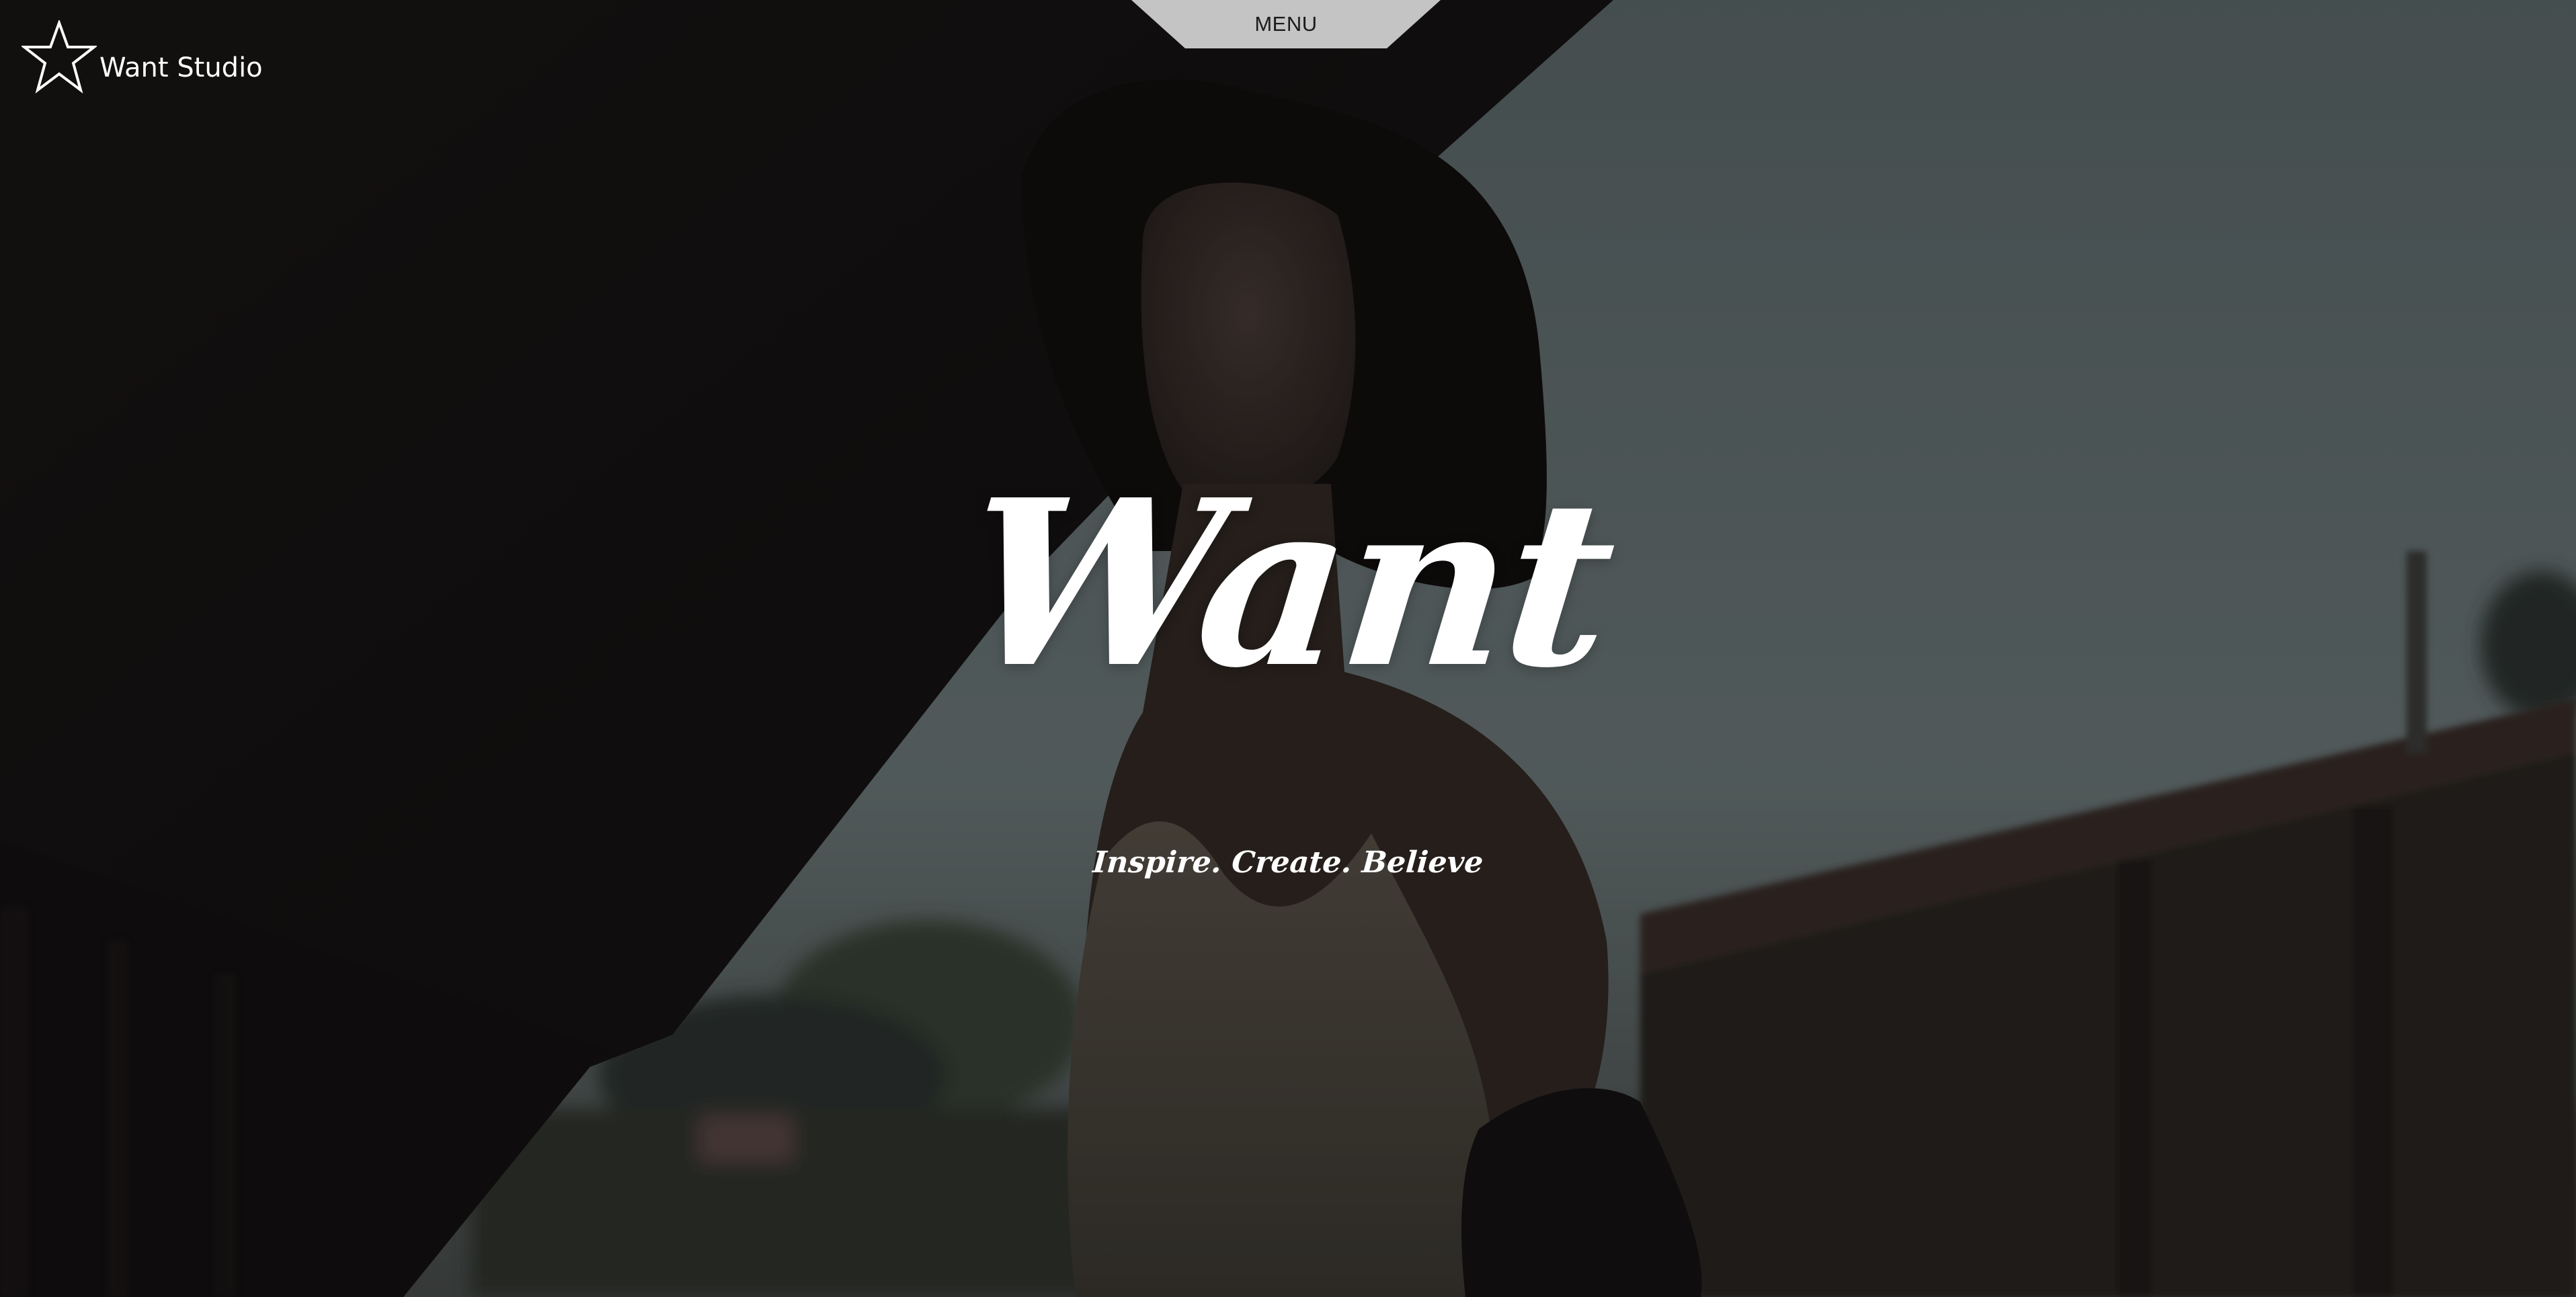 The image size is (2576, 1297). I want to click on menu-button: MENU, so click(1286, 24).